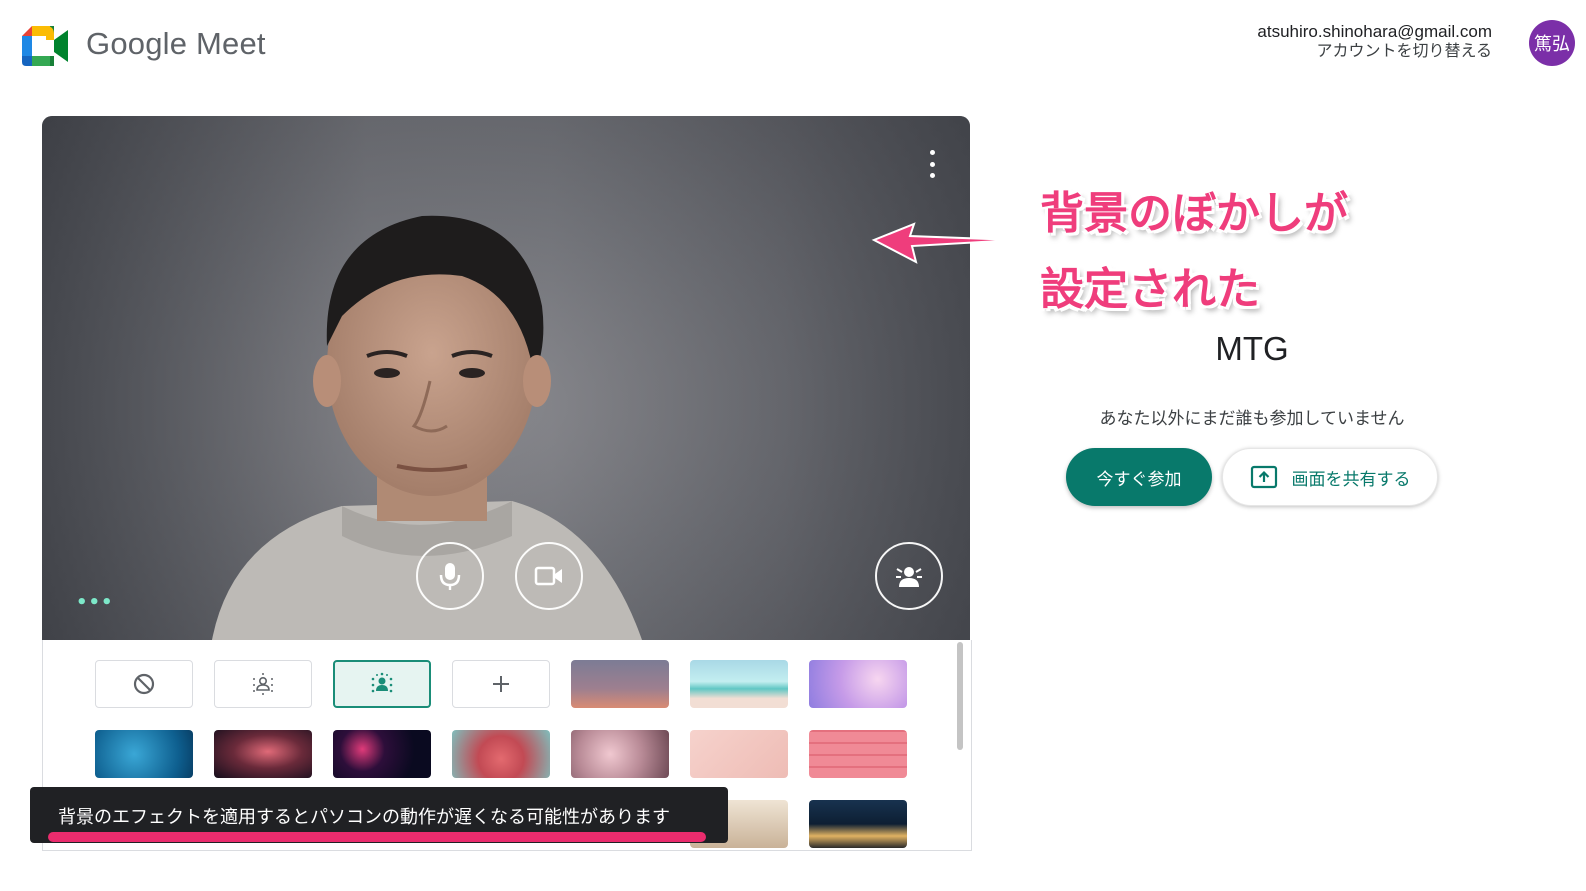  I want to click on self-view-person, so click(427, 427).